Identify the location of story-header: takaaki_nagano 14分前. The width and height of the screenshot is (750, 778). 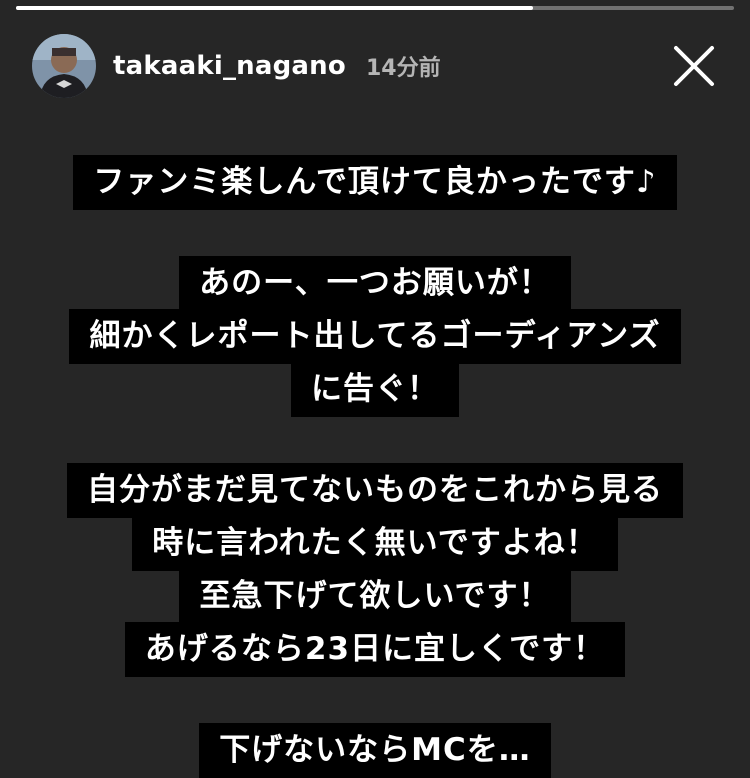
(383, 66).